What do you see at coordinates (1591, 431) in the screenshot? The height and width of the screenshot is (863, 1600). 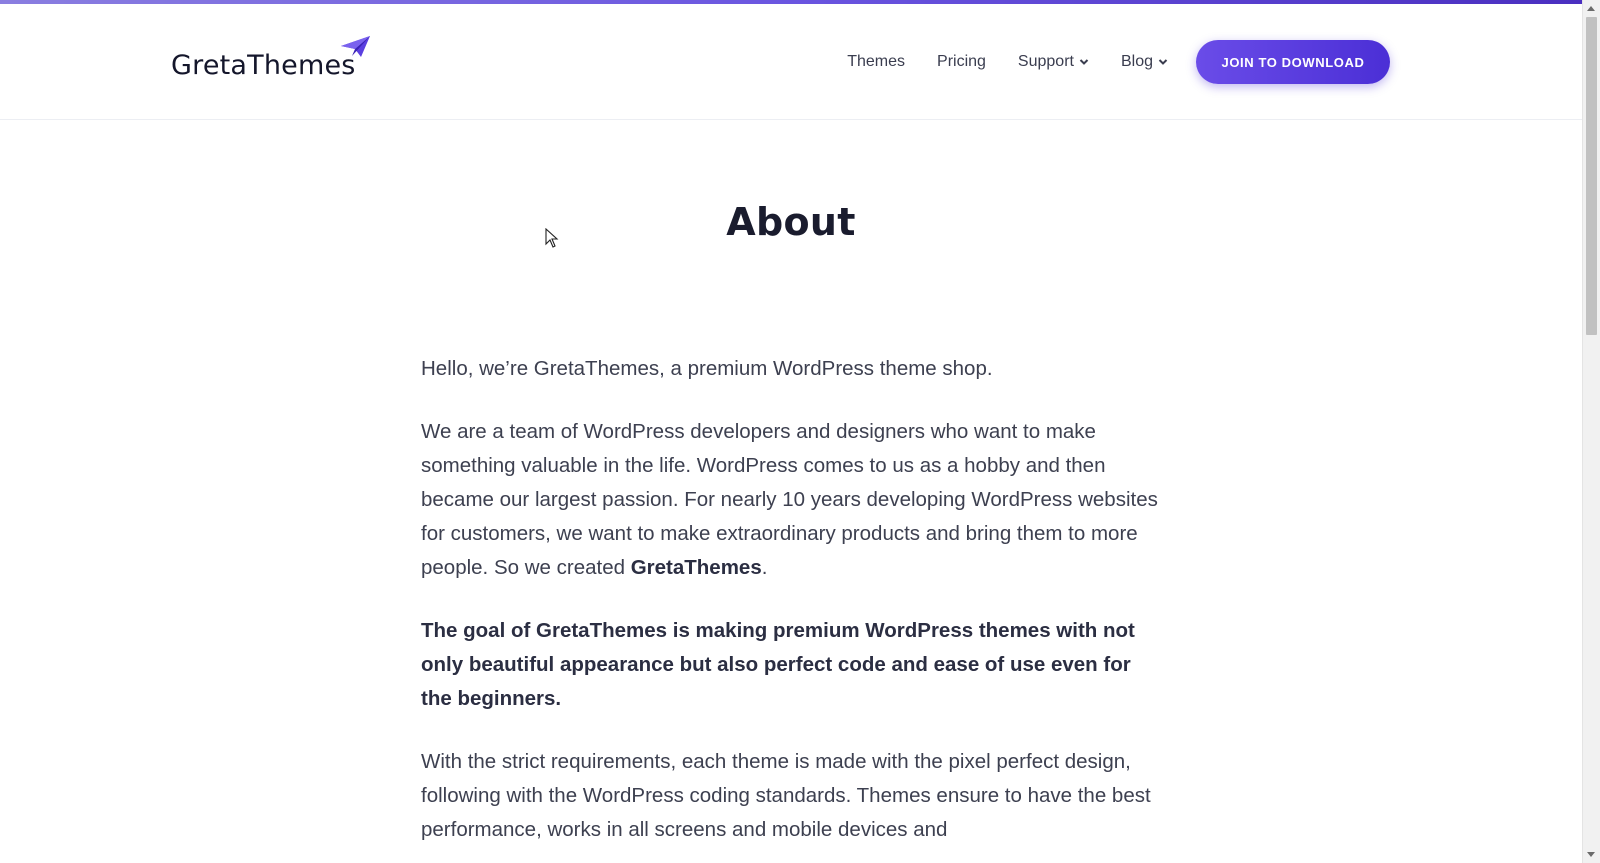 I see `vertical-scrollbar` at bounding box center [1591, 431].